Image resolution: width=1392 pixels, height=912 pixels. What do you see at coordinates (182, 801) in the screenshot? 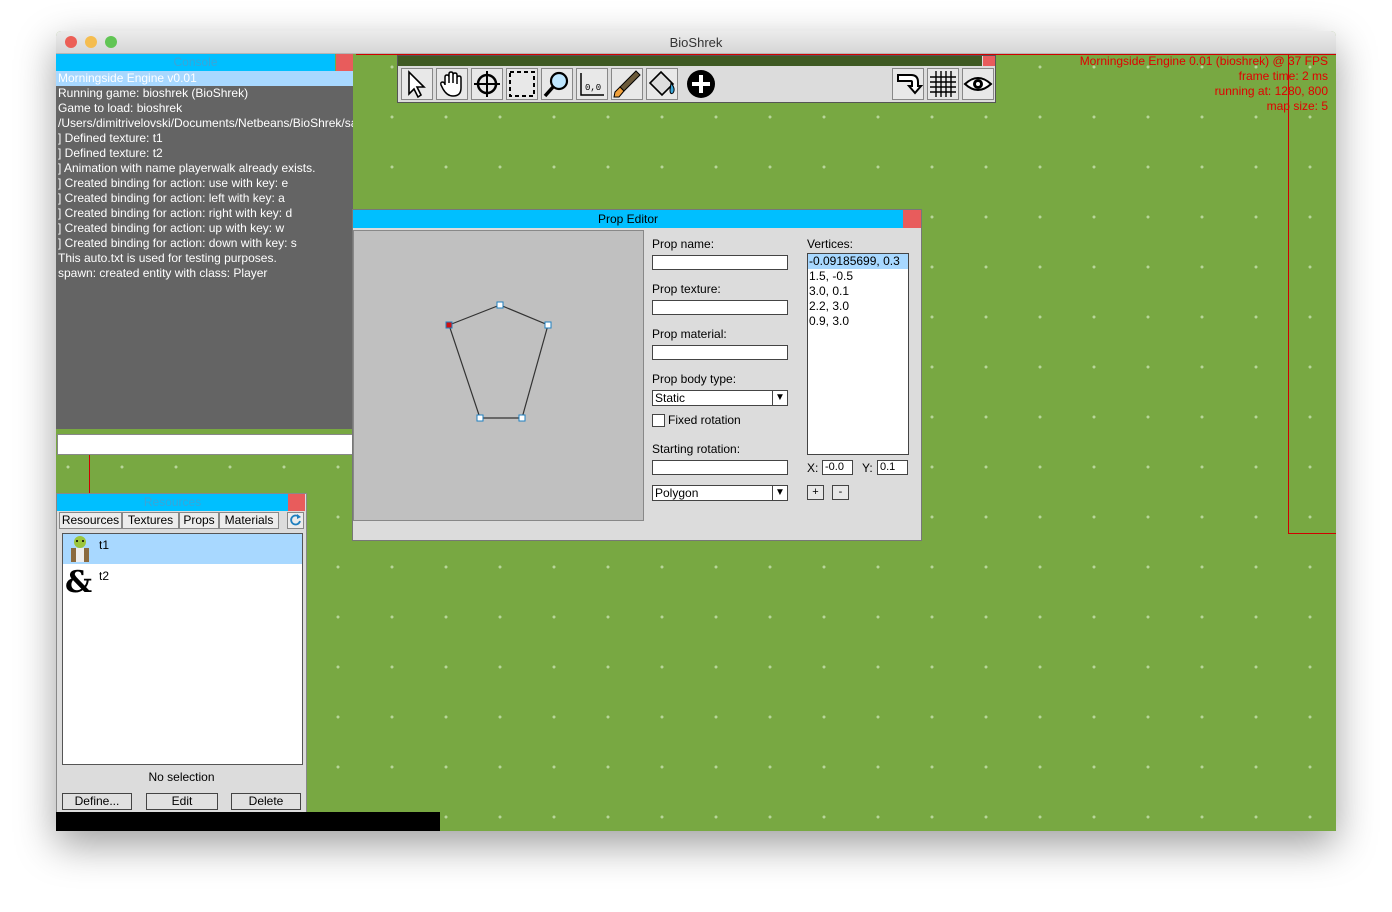
I see `edit-button: Edit` at bounding box center [182, 801].